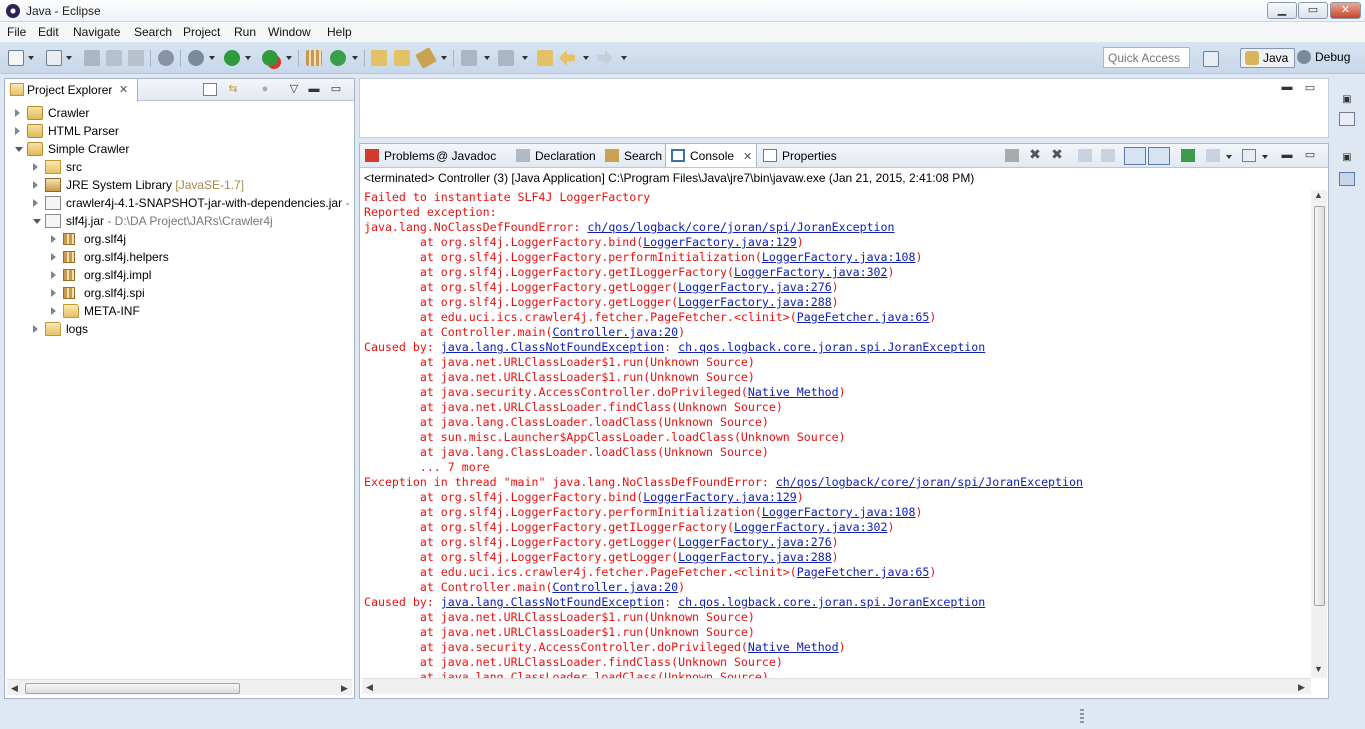 Image resolution: width=1365 pixels, height=729 pixels. I want to click on external-tools-icon, so click(270, 58).